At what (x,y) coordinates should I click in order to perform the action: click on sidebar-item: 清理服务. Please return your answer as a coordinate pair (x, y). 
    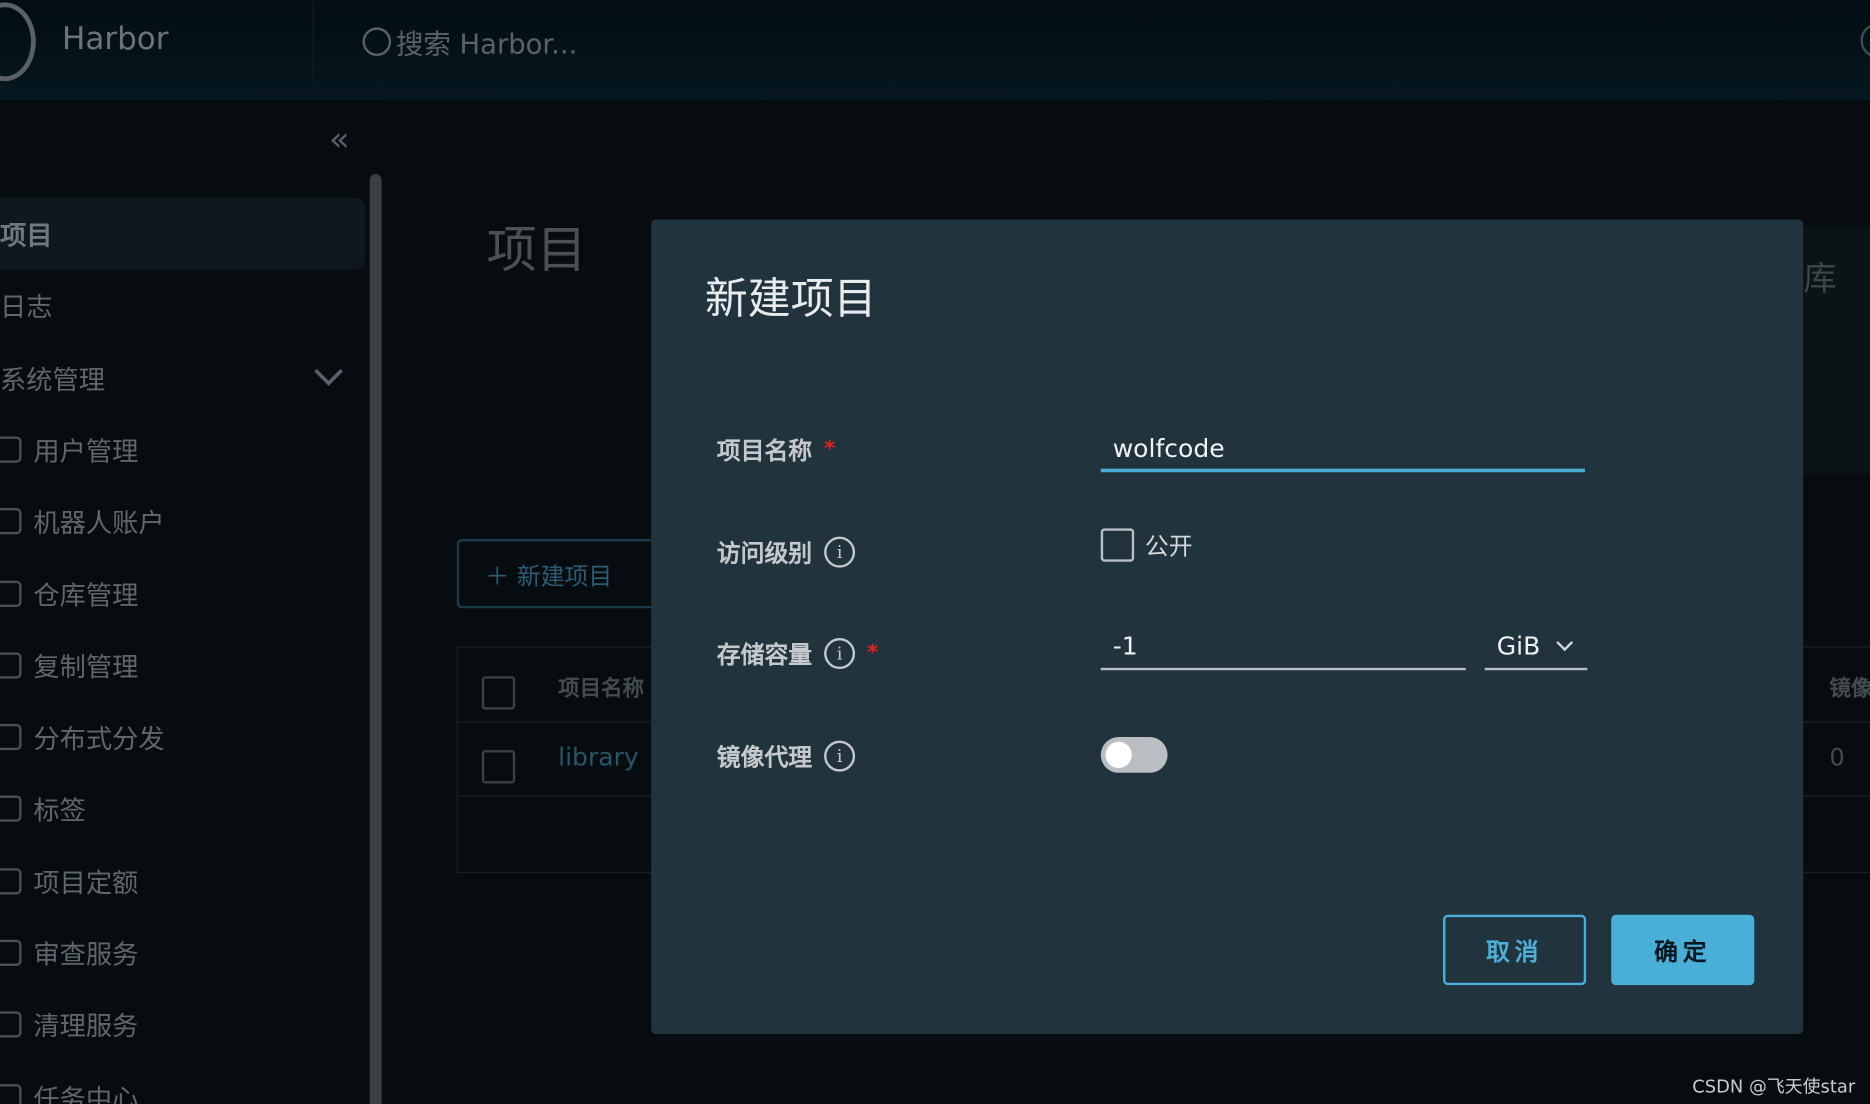
    Looking at the image, I should click on (182, 1025).